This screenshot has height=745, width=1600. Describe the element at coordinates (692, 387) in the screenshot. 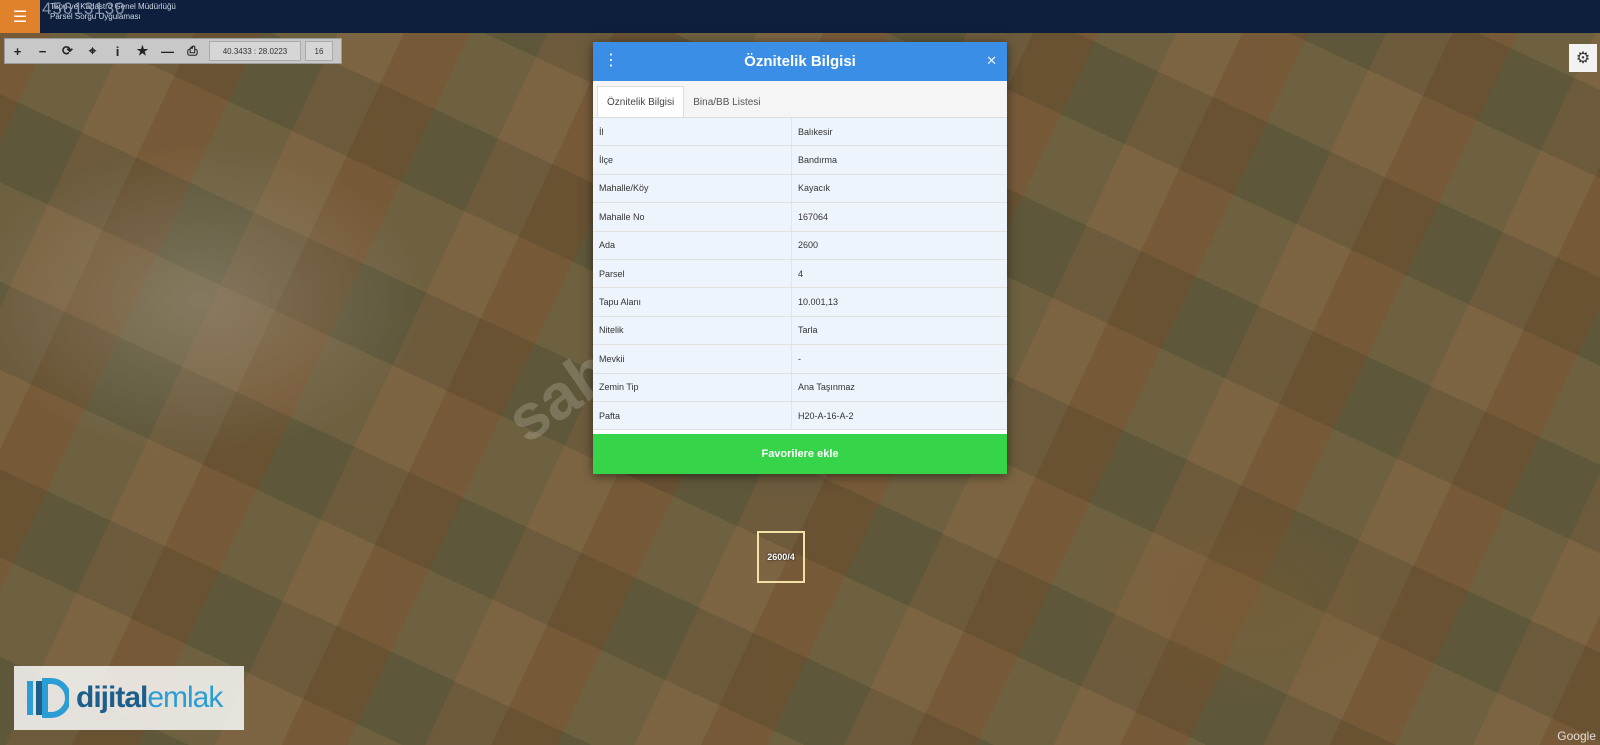

I see `attr-key: Zemin Tip` at that location.